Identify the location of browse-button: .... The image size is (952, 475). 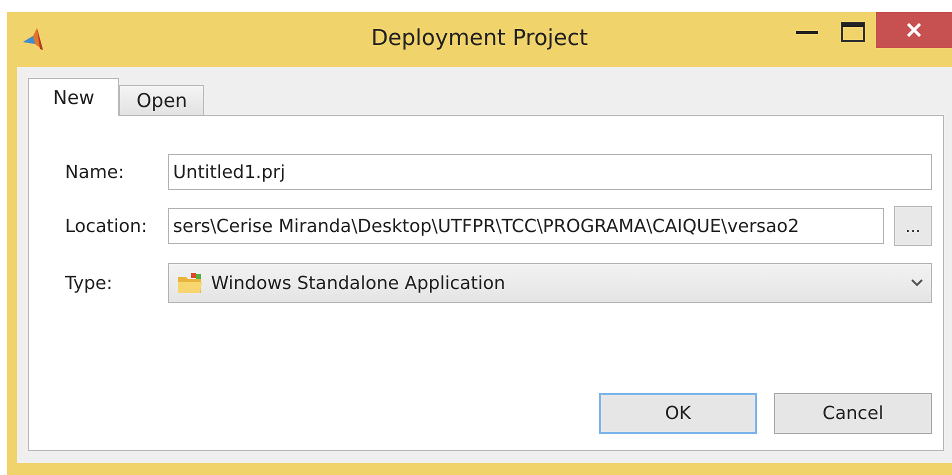
(913, 226).